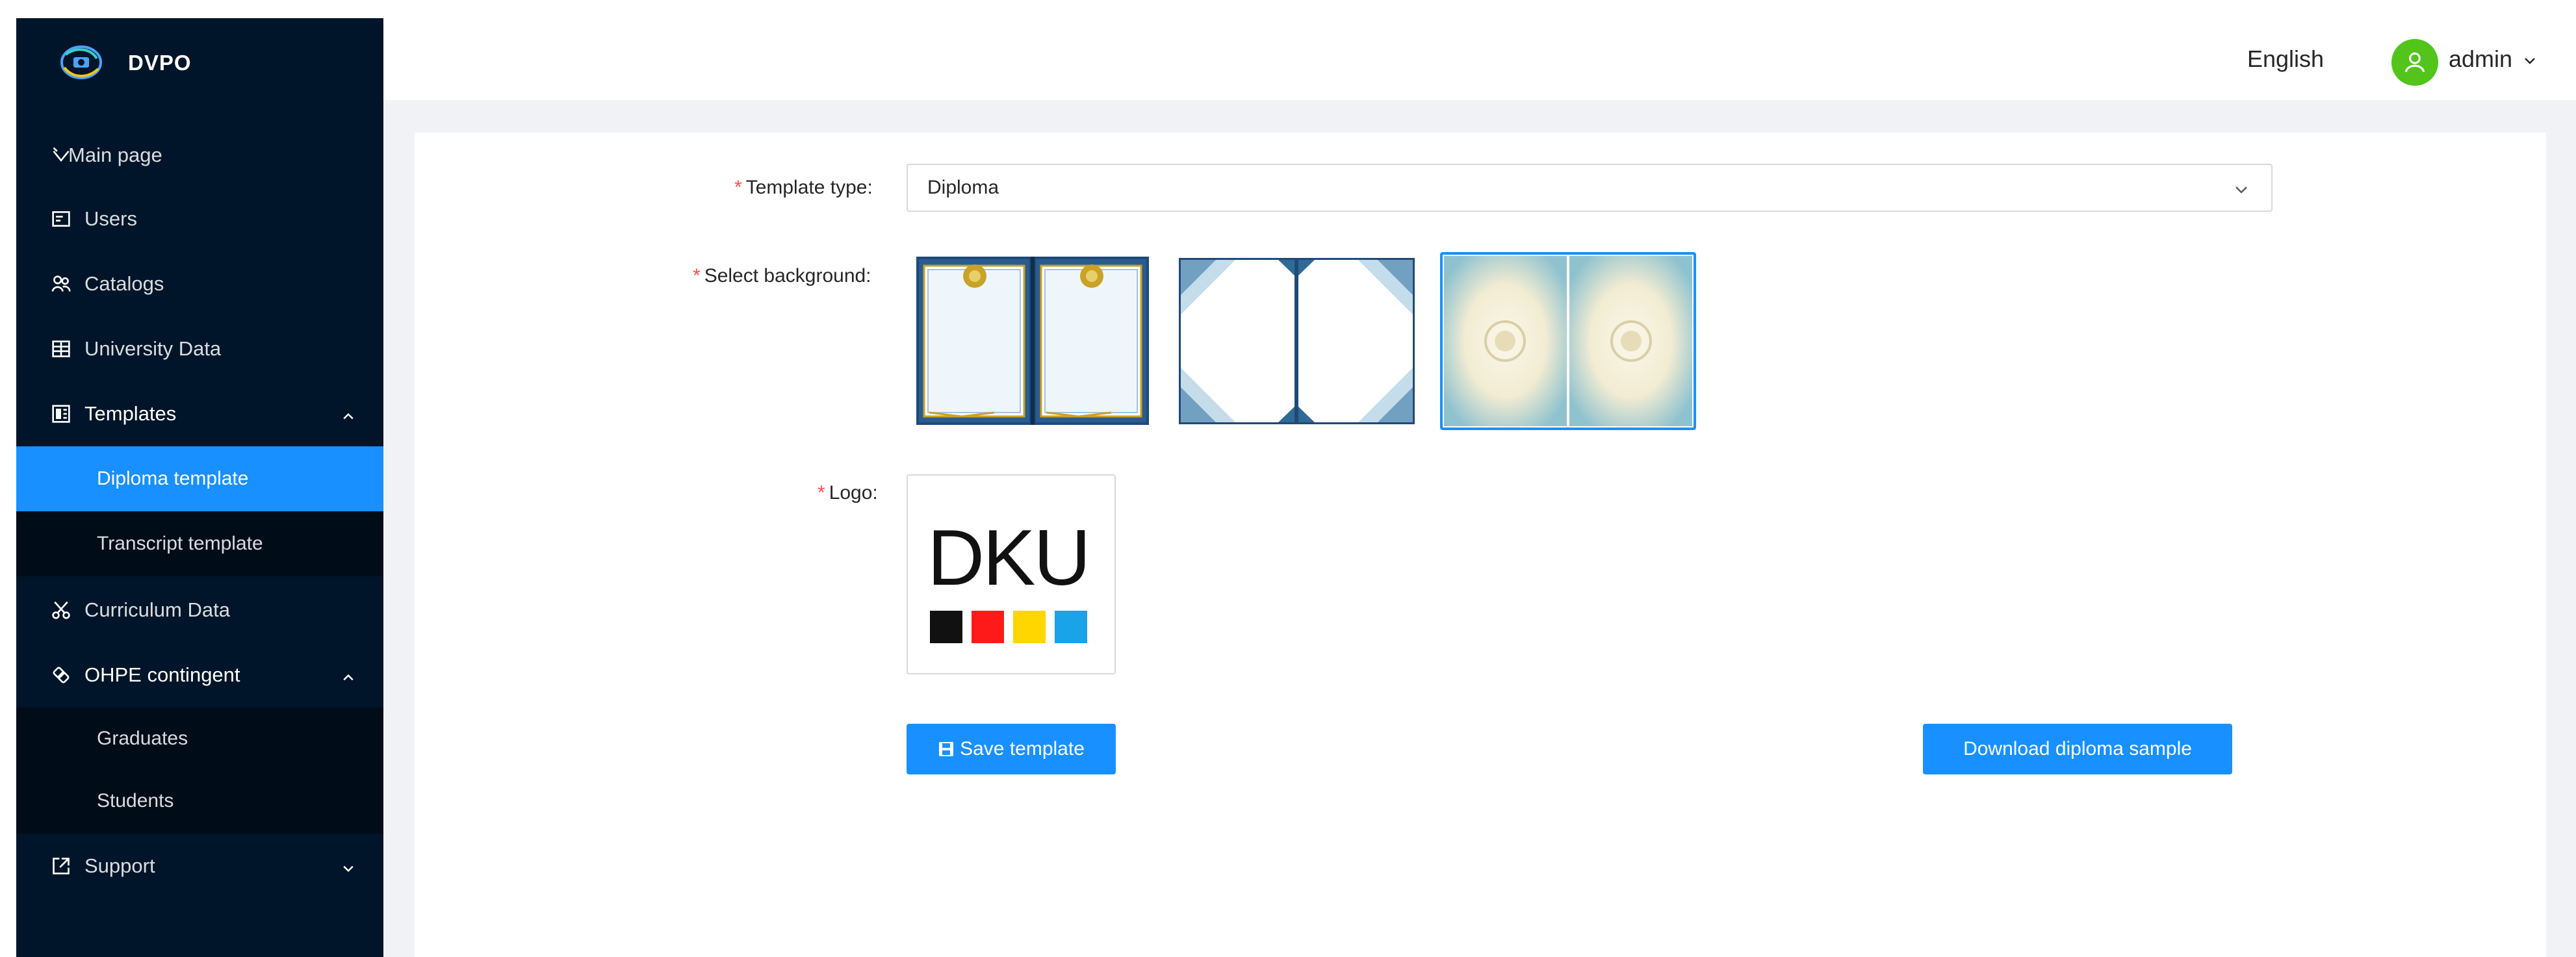 This screenshot has width=2576, height=957. What do you see at coordinates (61, 866) in the screenshot?
I see `export-icon` at bounding box center [61, 866].